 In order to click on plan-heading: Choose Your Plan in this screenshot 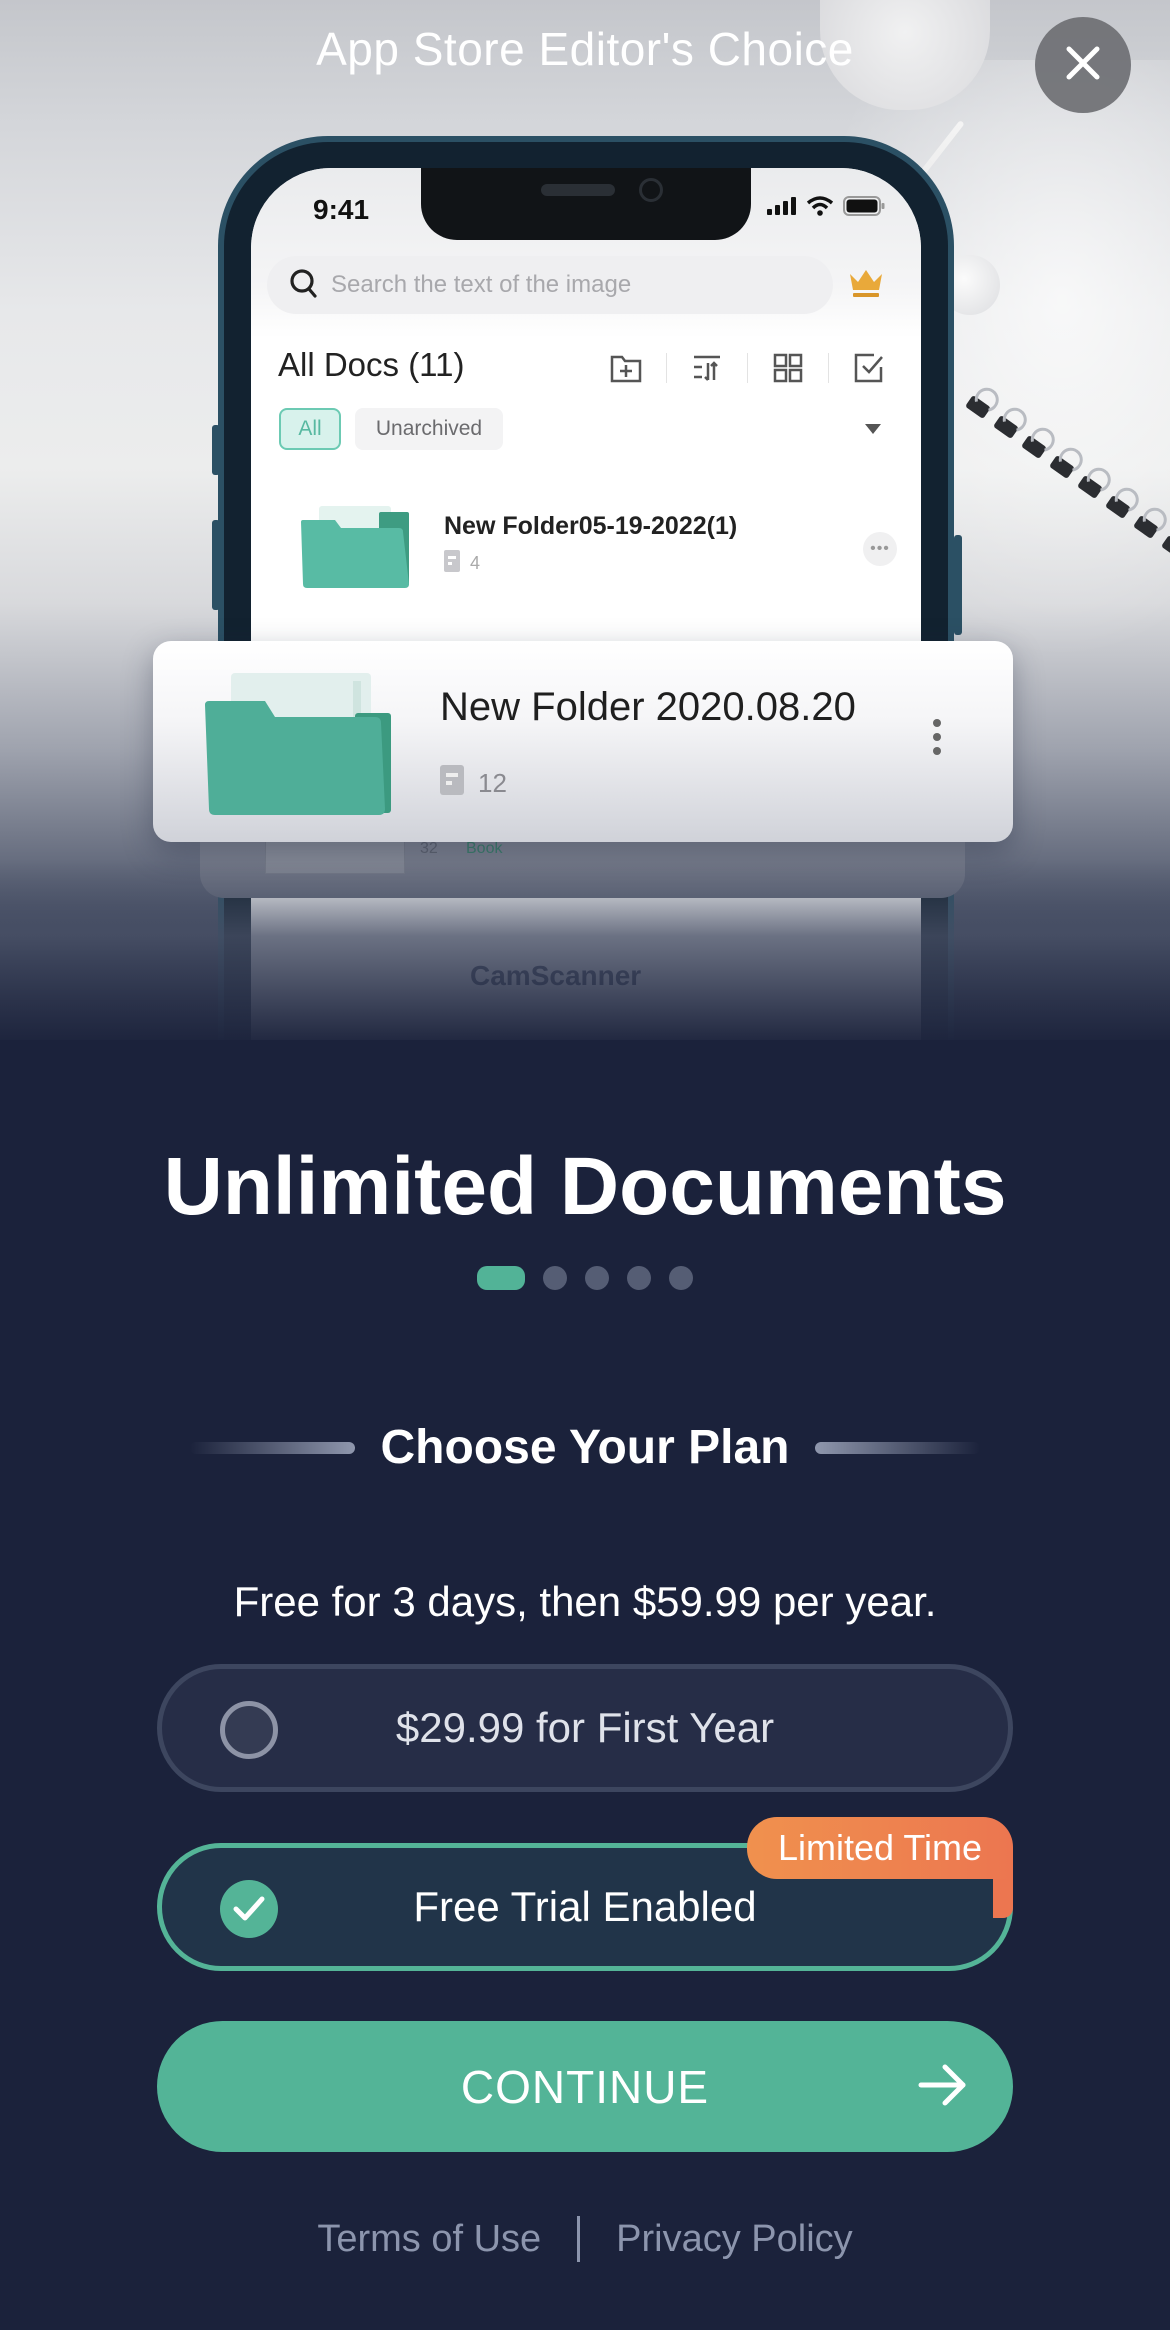, I will do `click(585, 1447)`.